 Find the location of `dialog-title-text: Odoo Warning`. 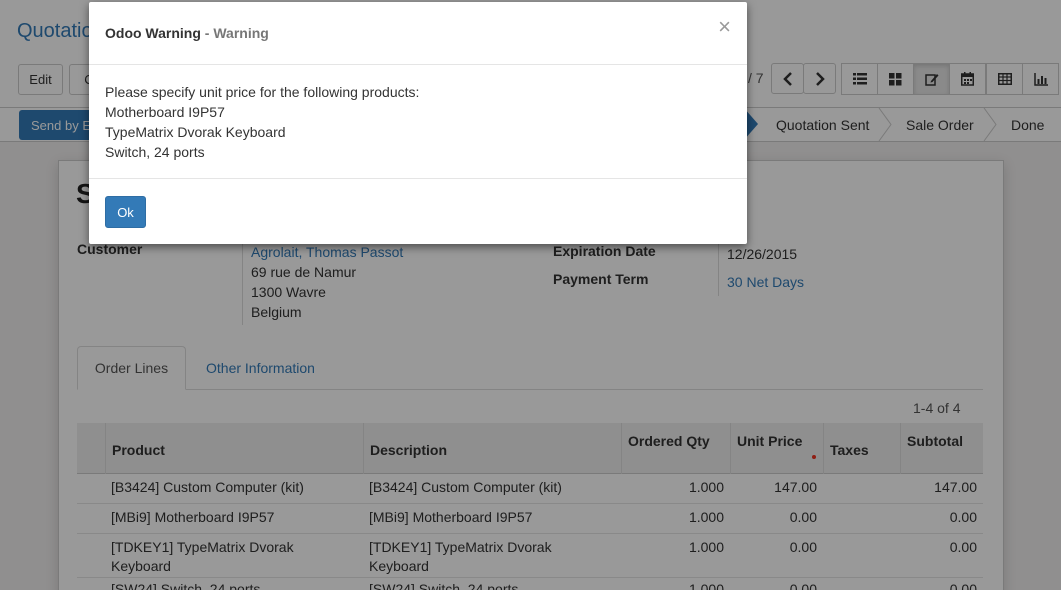

dialog-title-text: Odoo Warning is located at coordinates (153, 33).